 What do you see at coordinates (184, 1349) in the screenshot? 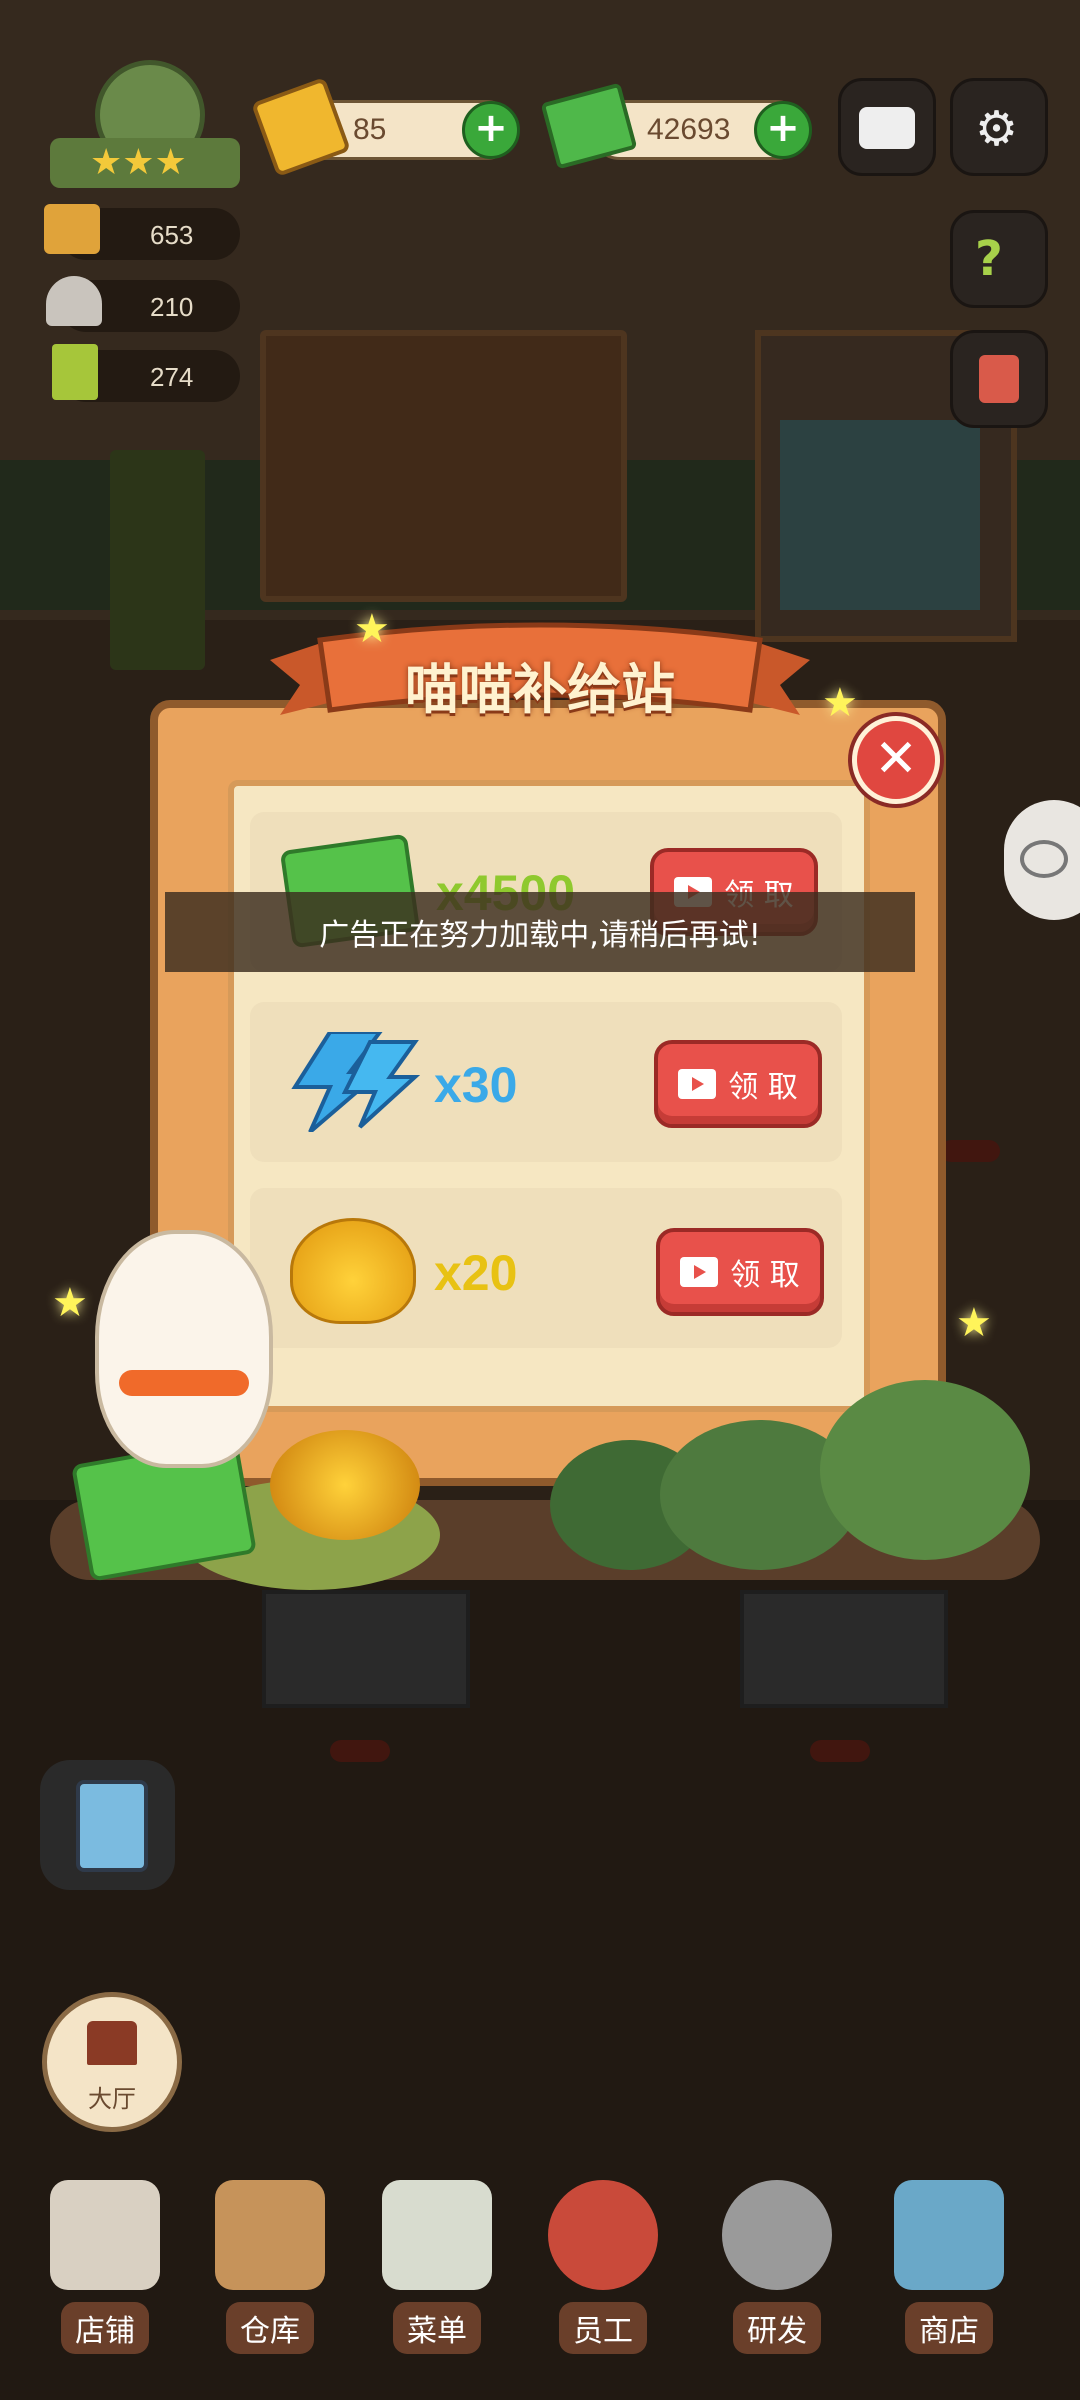
I see `lucky-cat-icon` at bounding box center [184, 1349].